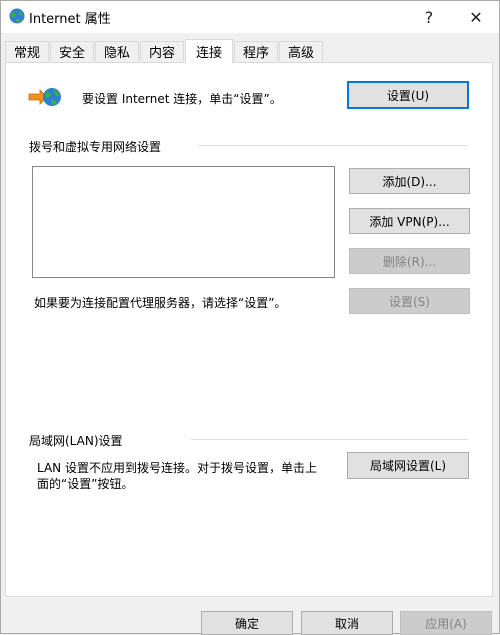  I want to click on cancel-button: 取消, so click(347, 623).